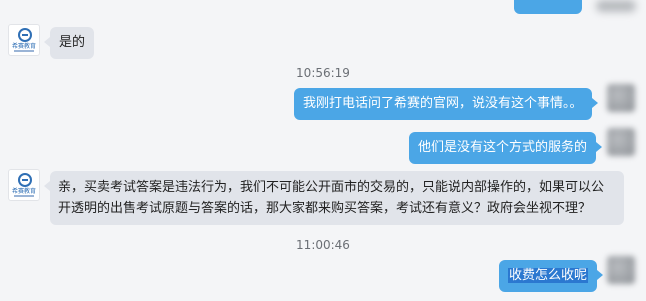  Describe the element at coordinates (72, 42) in the screenshot. I see `message-text: 是的` at that location.